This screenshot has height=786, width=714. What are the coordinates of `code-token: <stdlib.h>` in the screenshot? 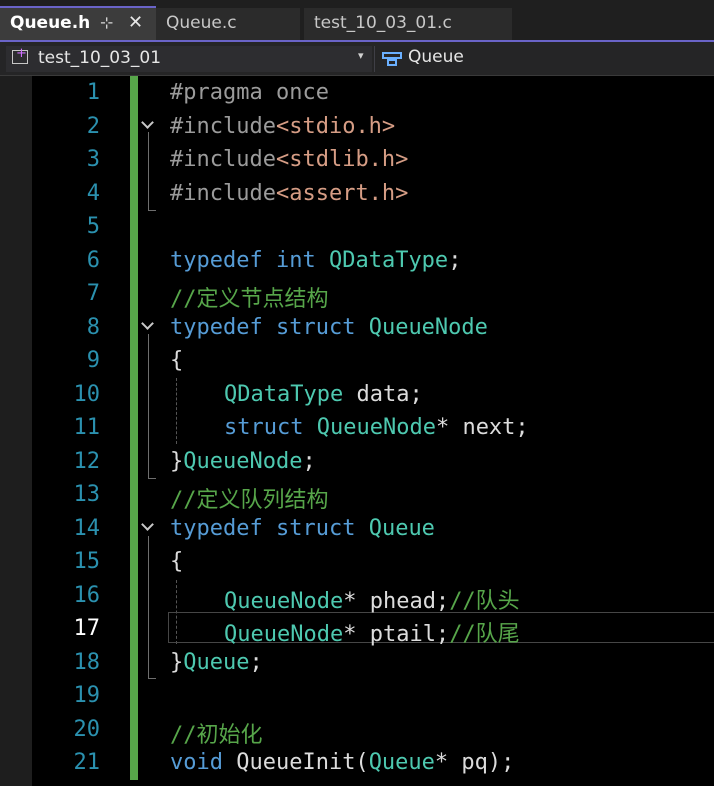 It's located at (342, 159).